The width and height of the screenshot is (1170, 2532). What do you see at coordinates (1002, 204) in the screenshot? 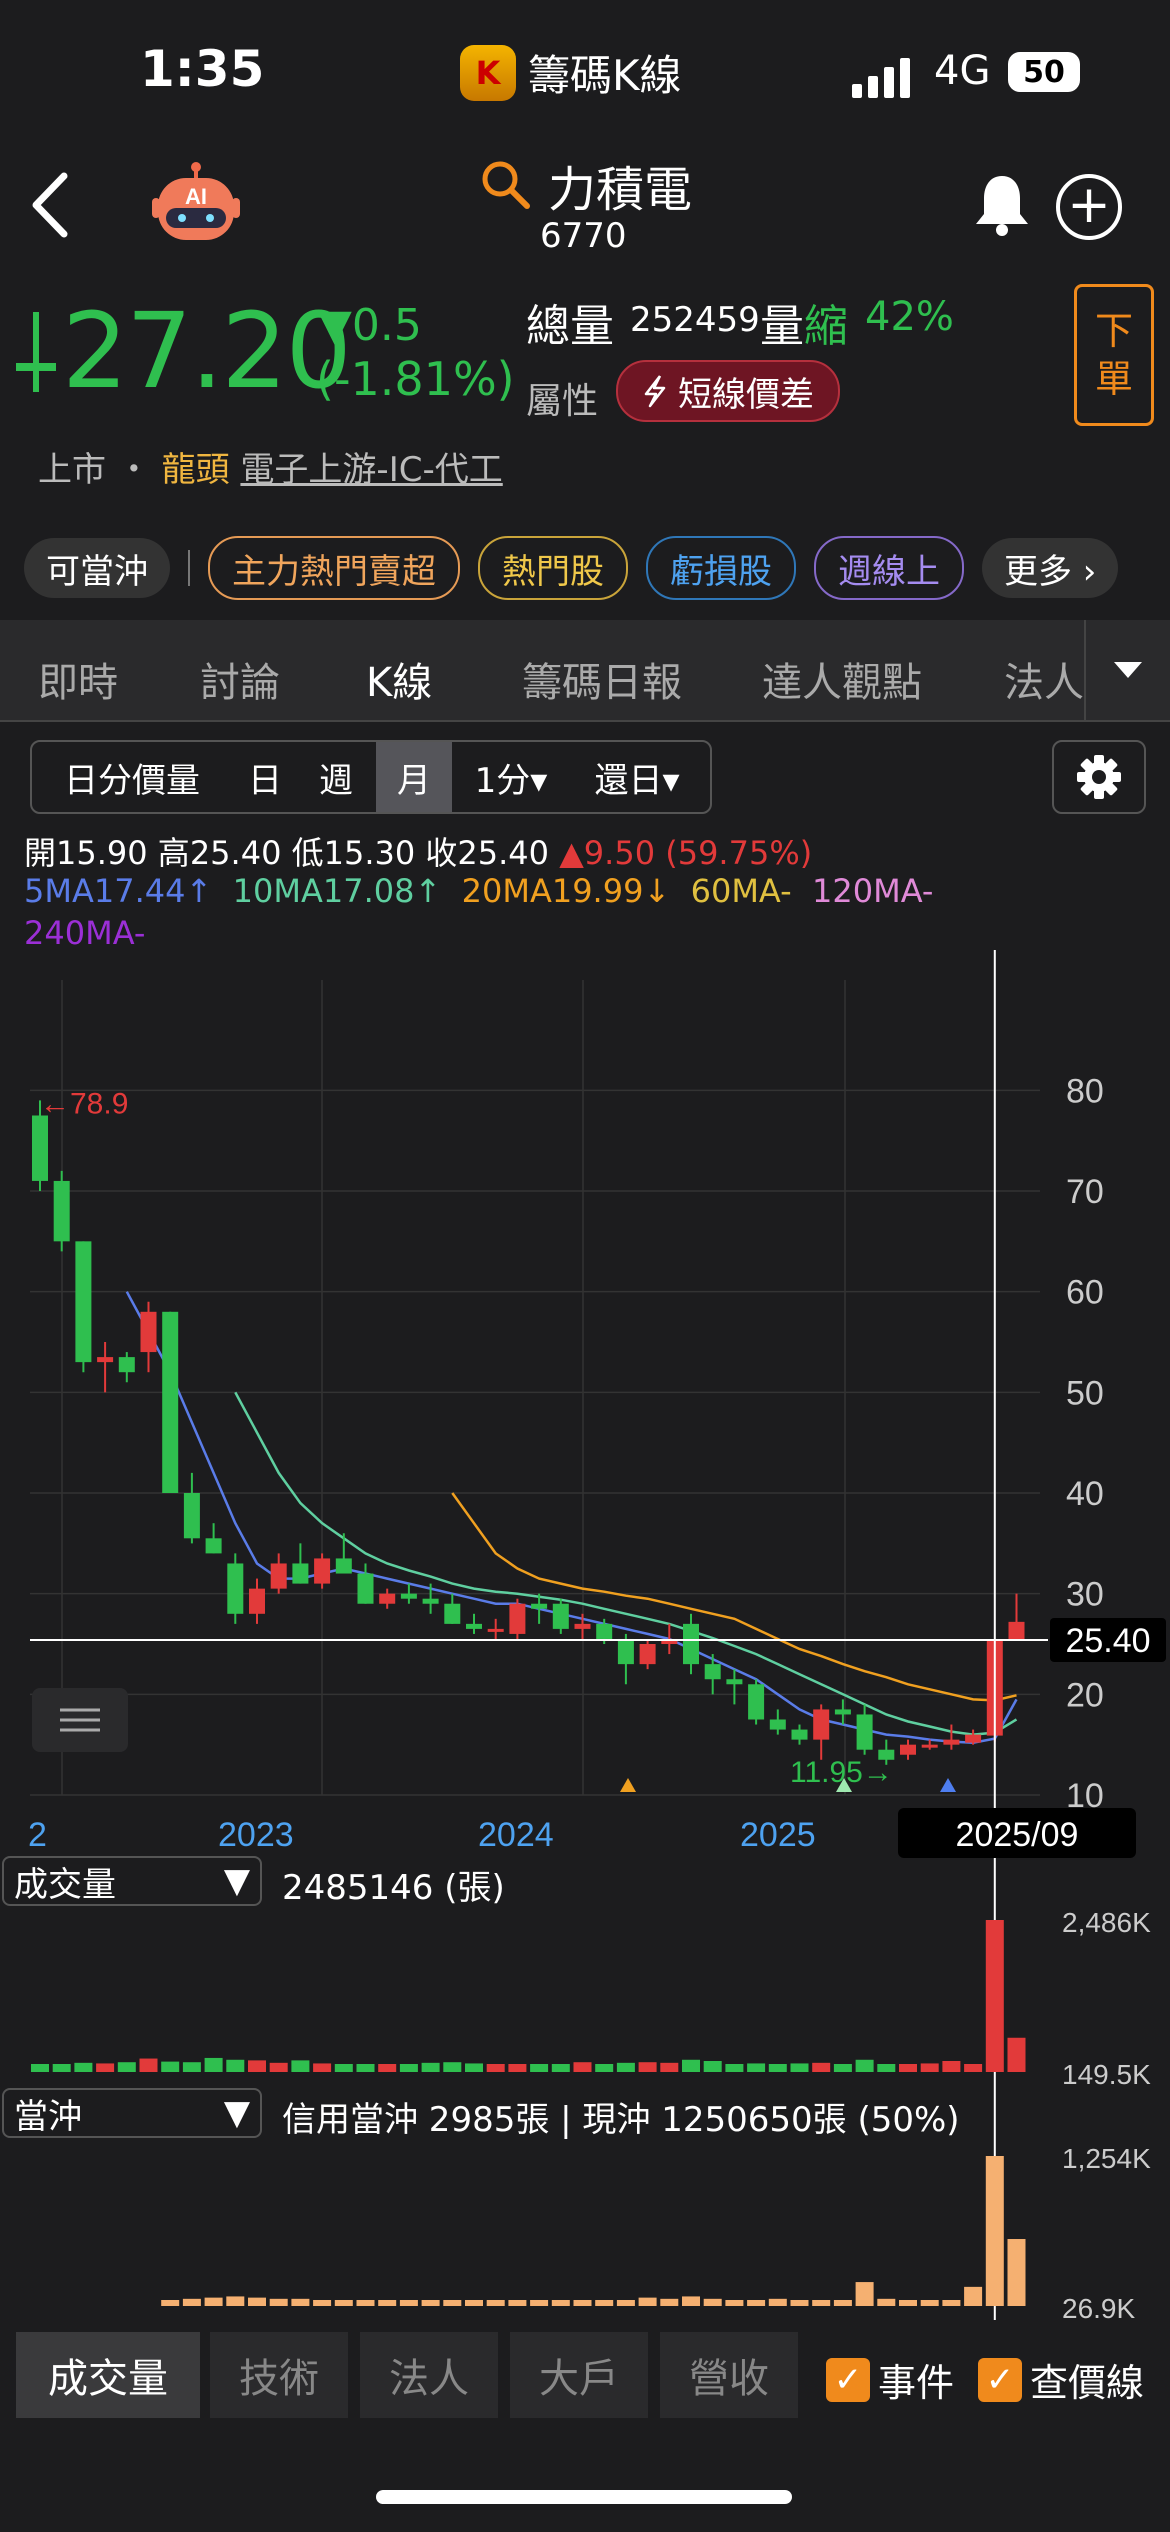
I see `bell-icon` at bounding box center [1002, 204].